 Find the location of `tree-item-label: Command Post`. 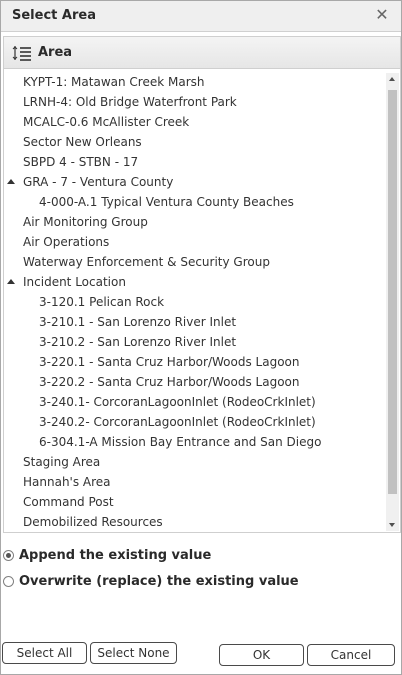

tree-item-label: Command Post is located at coordinates (68, 502).